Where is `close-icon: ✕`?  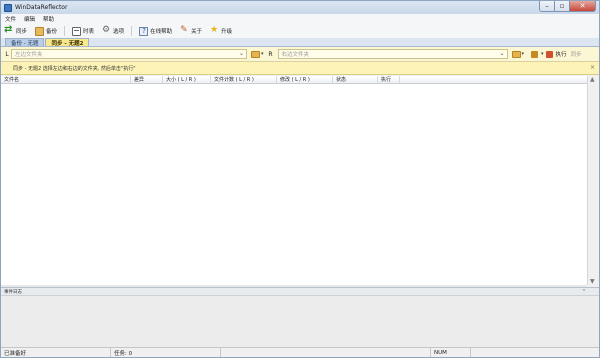 close-icon: ✕ is located at coordinates (582, 6).